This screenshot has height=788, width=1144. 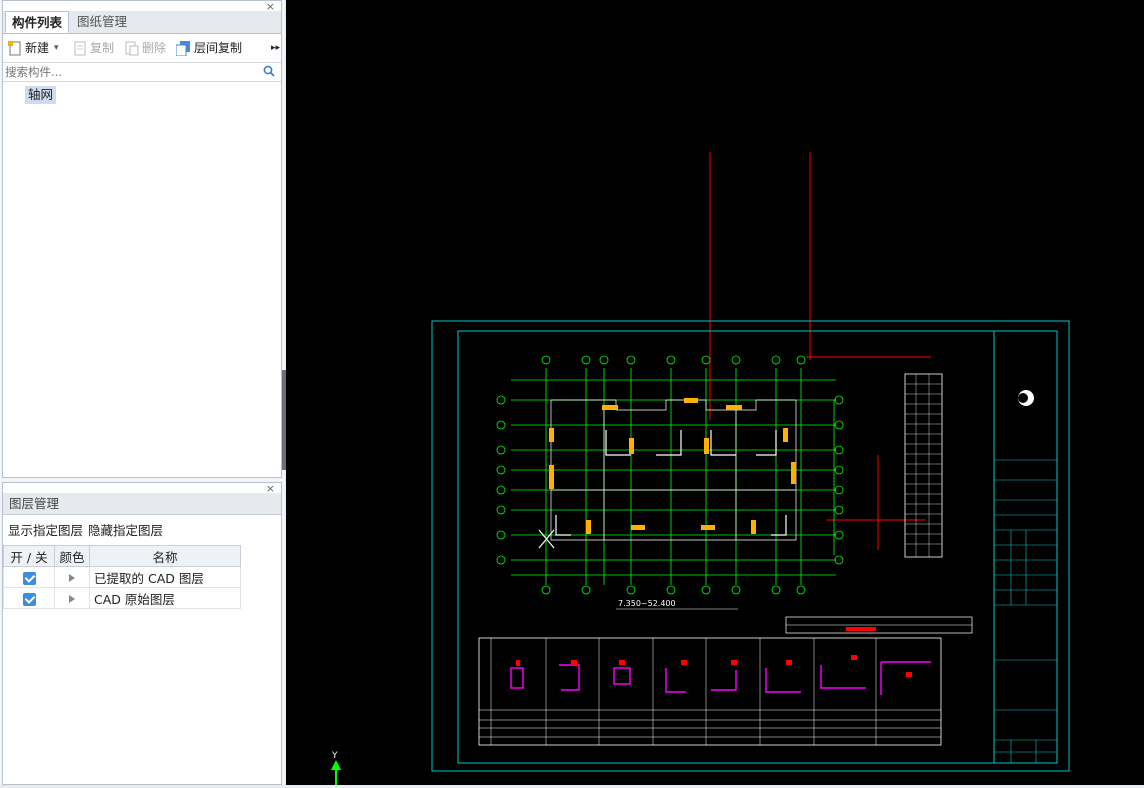 I want to click on legend-table, so click(x=923, y=465).